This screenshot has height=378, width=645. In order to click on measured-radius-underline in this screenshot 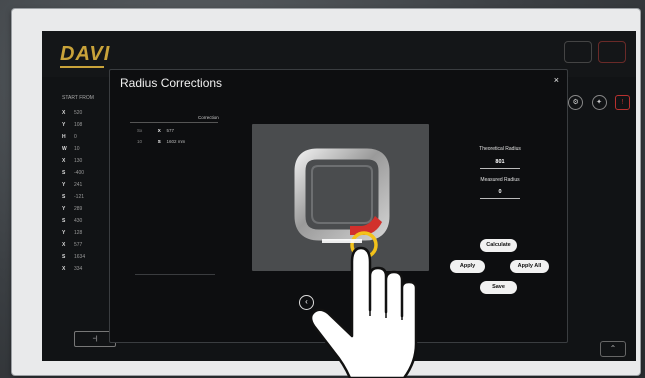, I will do `click(500, 198)`.